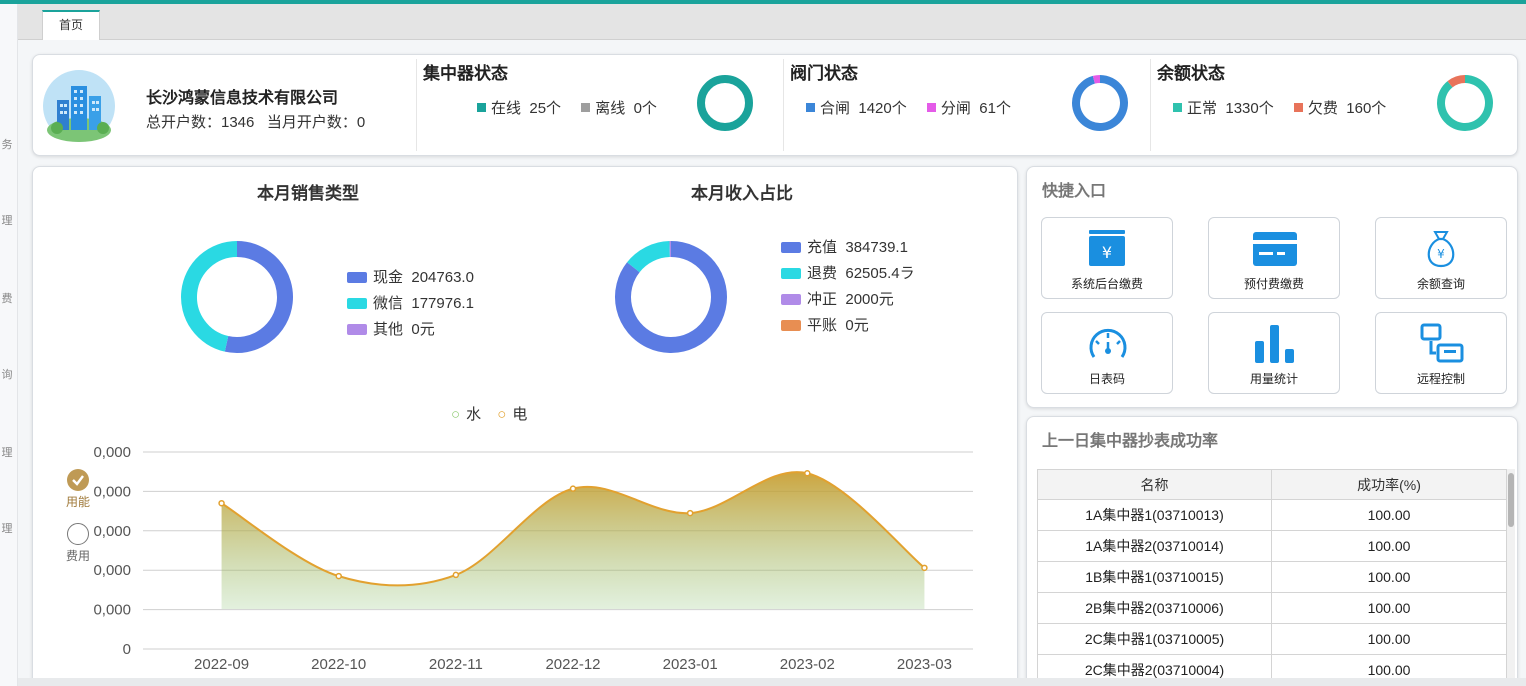 This screenshot has width=1526, height=686. I want to click on income-legend: 充值 384739.1 退费 62505.4ラ 冲正 2000元 平账 0元, so click(848, 287).